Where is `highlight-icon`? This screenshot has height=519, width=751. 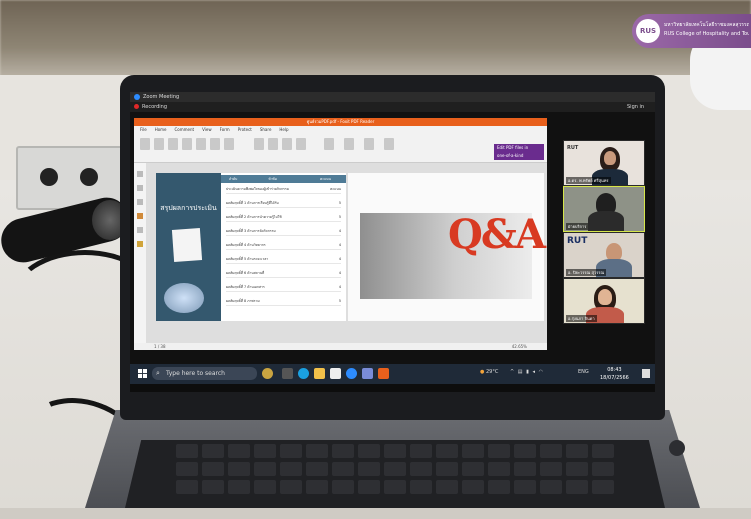
highlight-icon is located at coordinates (273, 144).